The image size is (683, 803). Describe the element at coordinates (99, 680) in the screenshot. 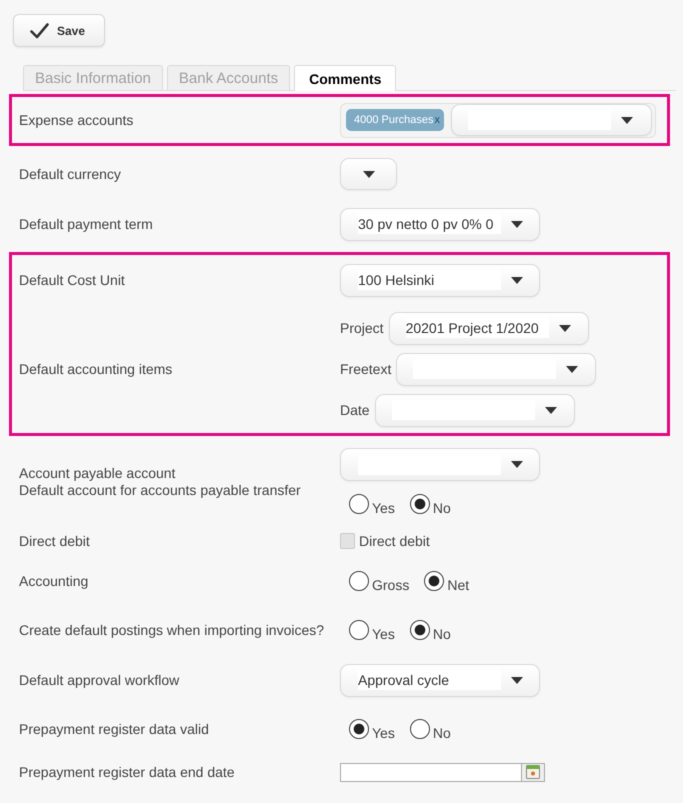

I see `field-label: Default approval workflow` at that location.